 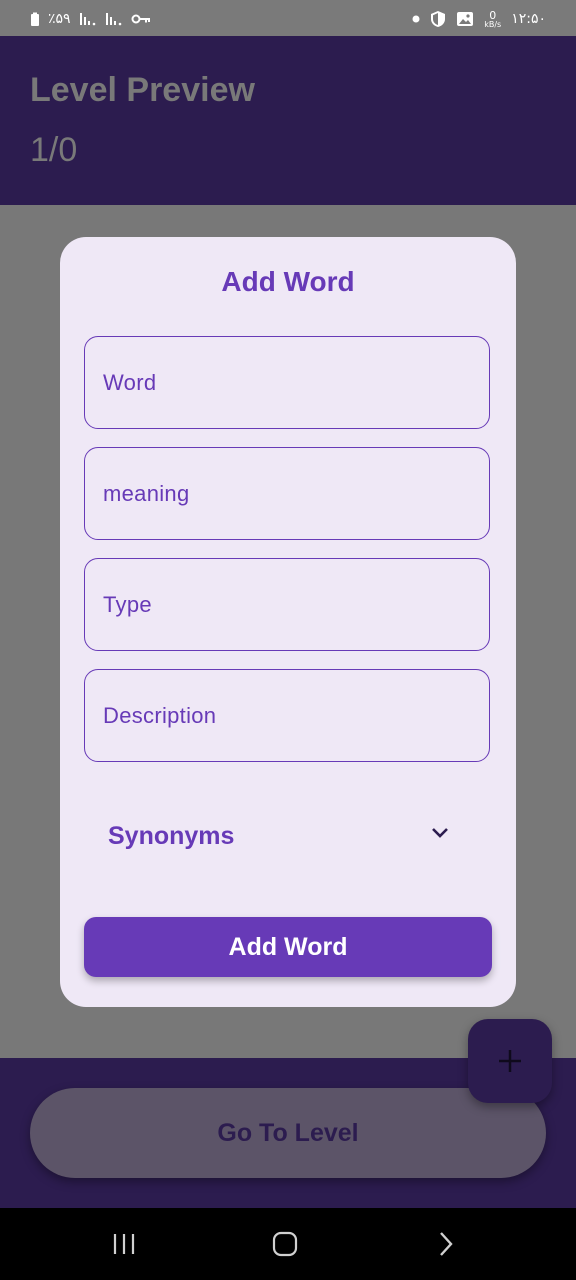 I want to click on chevron-down-icon, so click(x=440, y=835).